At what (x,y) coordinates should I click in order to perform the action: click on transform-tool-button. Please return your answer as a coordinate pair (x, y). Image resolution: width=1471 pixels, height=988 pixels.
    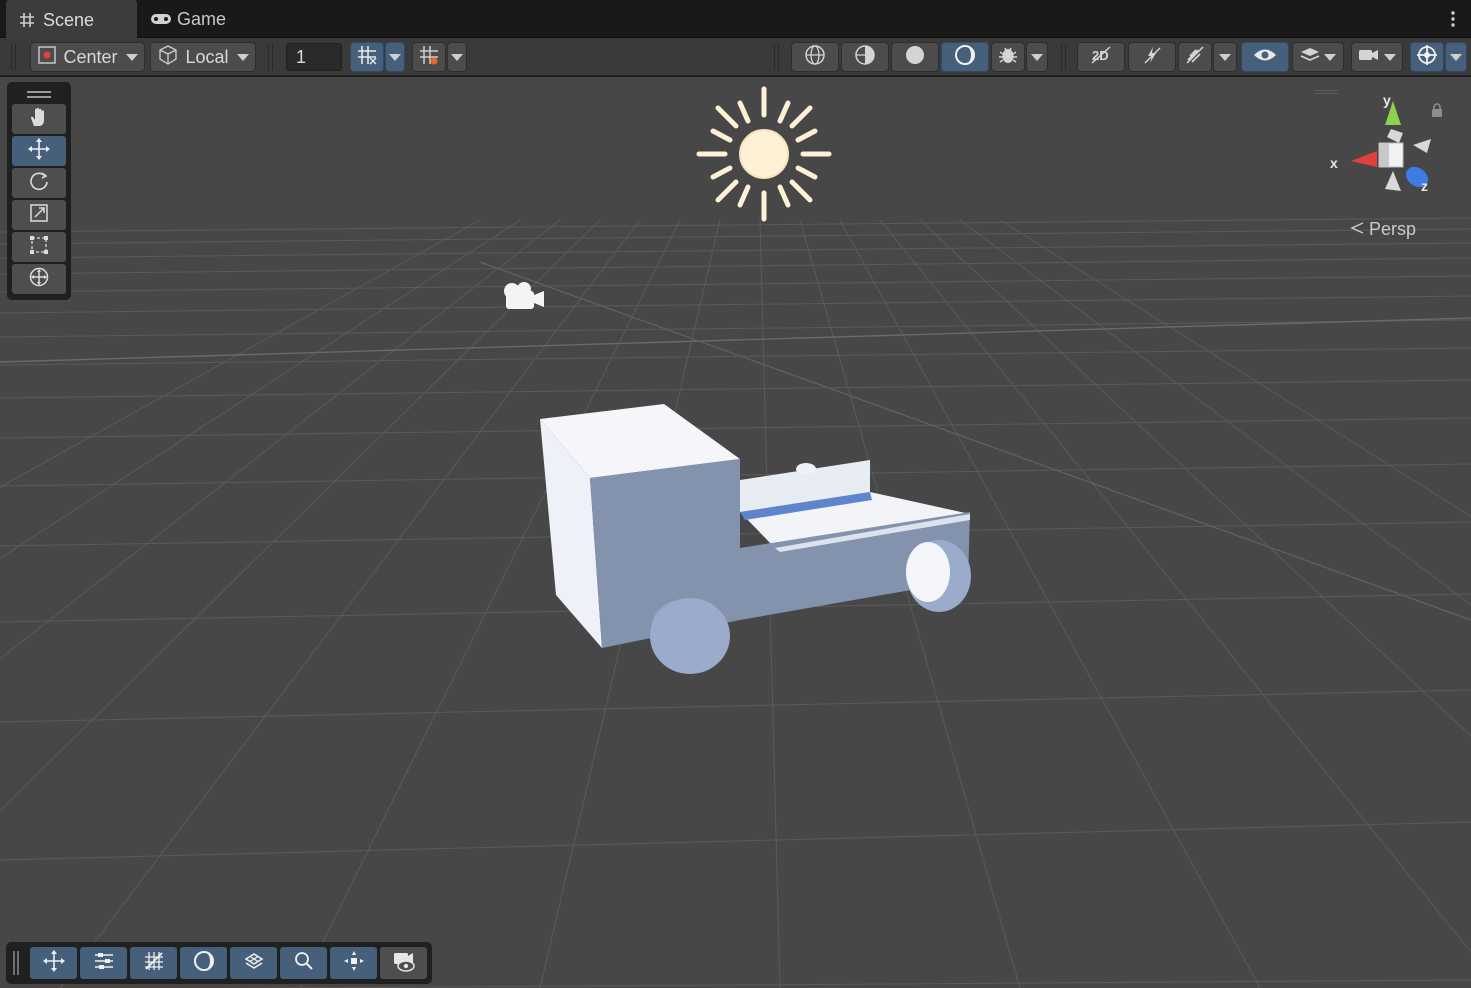
    Looking at the image, I should click on (39, 279).